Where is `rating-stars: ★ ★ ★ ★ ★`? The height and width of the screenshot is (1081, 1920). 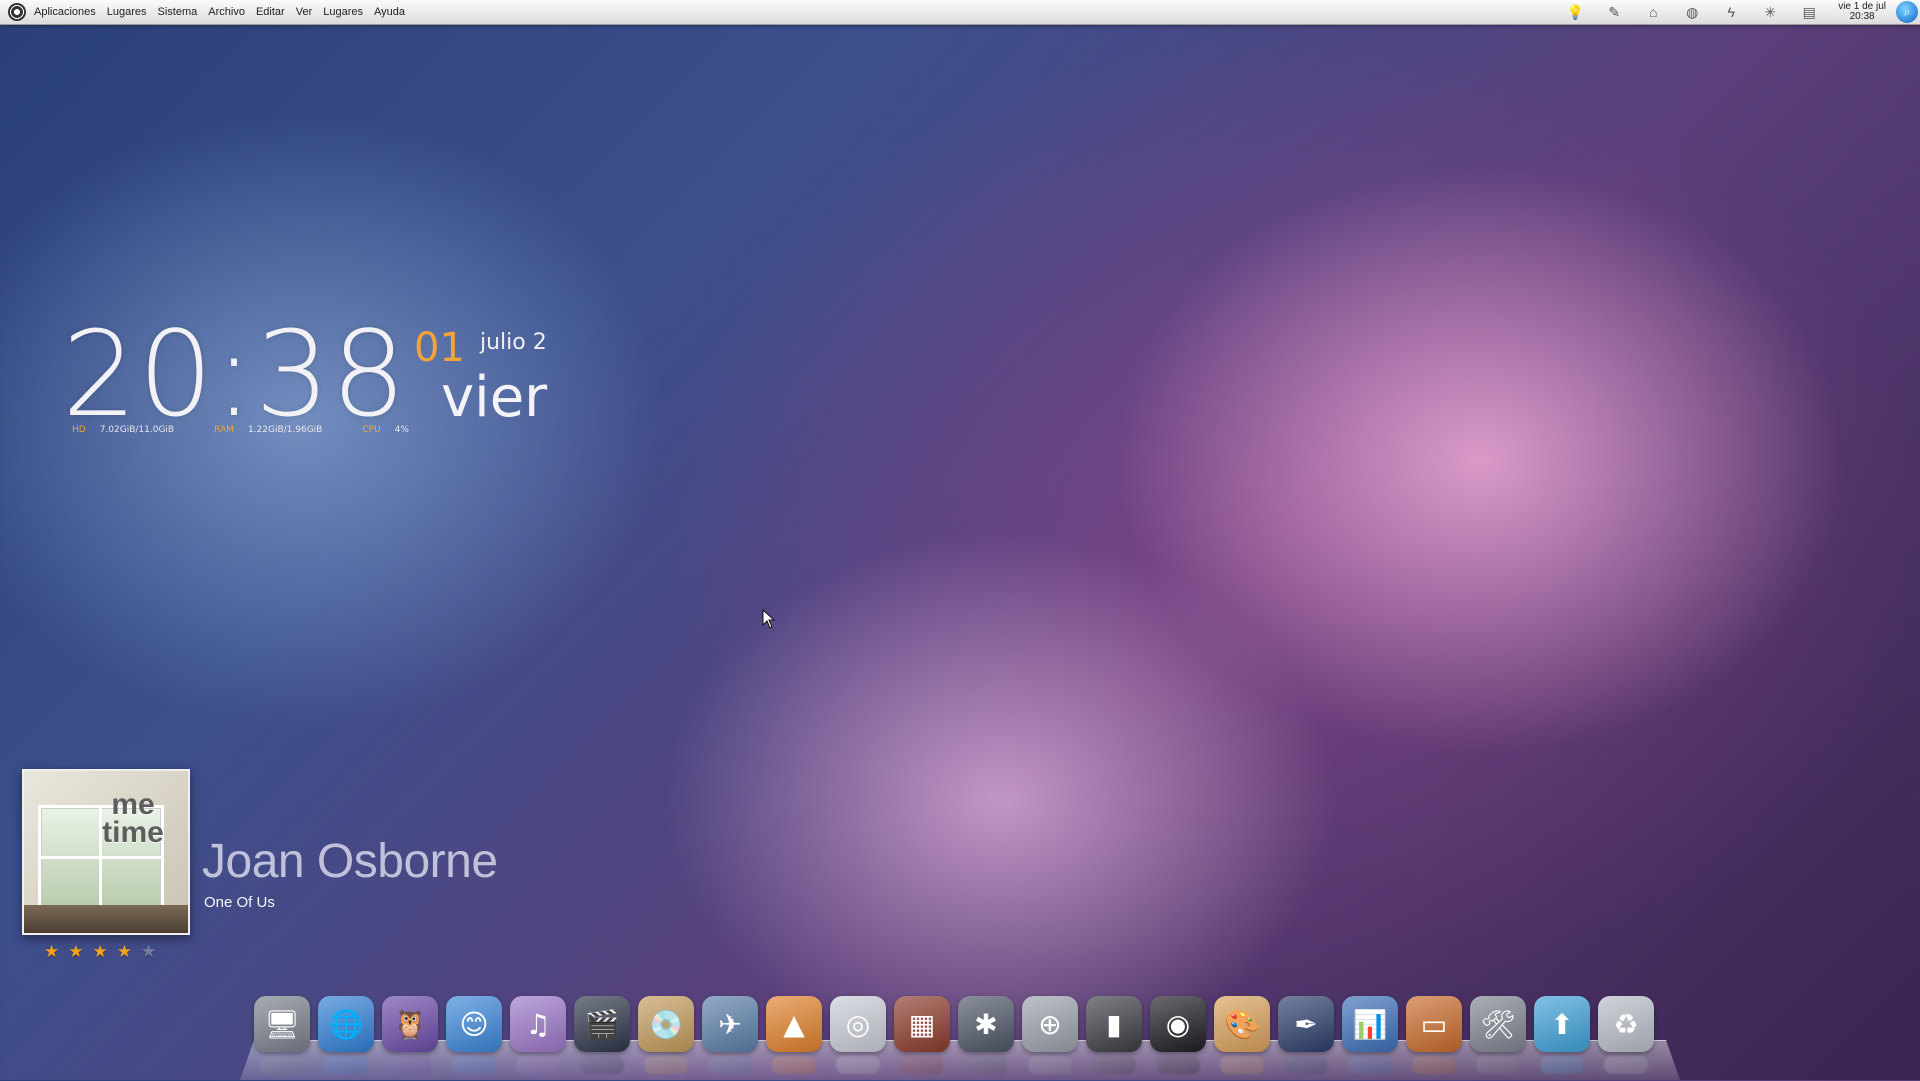 rating-stars: ★ ★ ★ ★ ★ is located at coordinates (100, 952).